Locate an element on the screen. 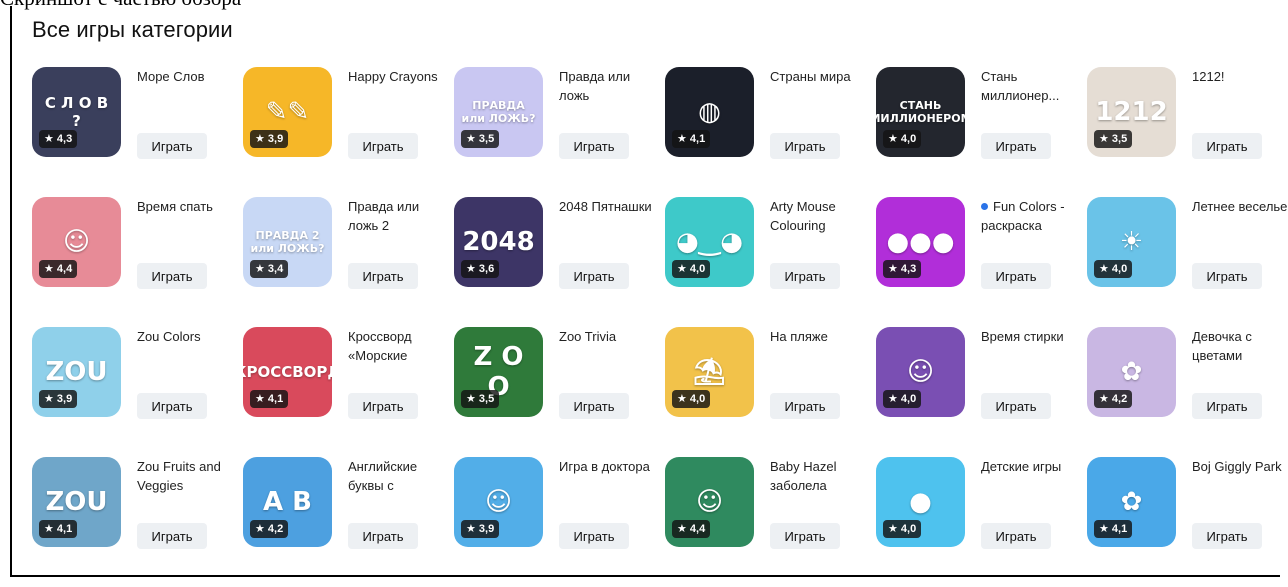  cat-letters-icon: A B ★ 4,2 is located at coordinates (287, 502).